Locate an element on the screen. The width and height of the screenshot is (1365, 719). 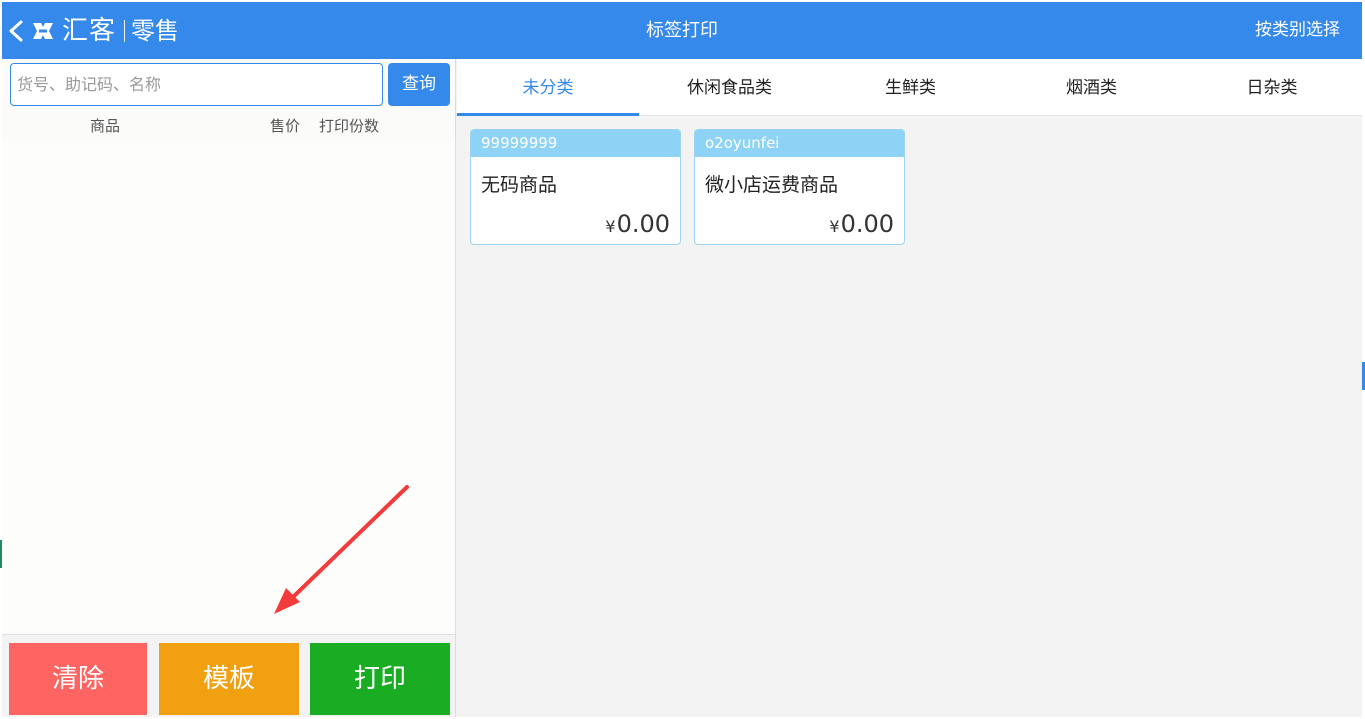
tab-fresh-food: 生鲜类 is located at coordinates (910, 87).